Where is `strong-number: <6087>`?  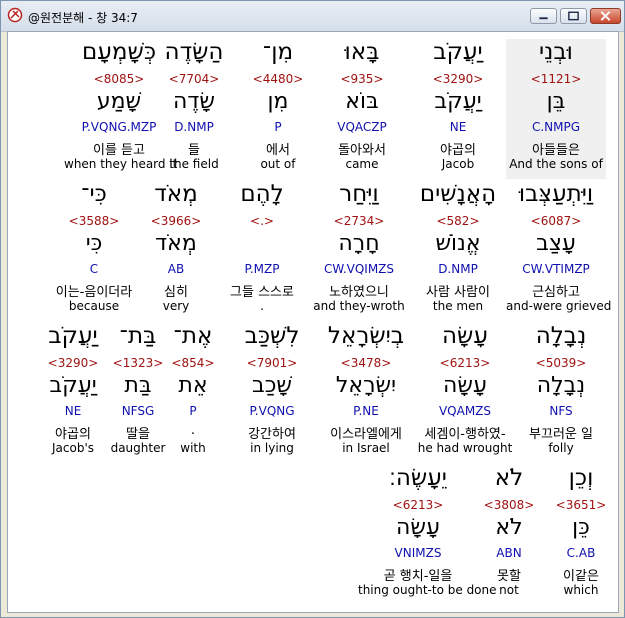 strong-number: <6087> is located at coordinates (556, 221).